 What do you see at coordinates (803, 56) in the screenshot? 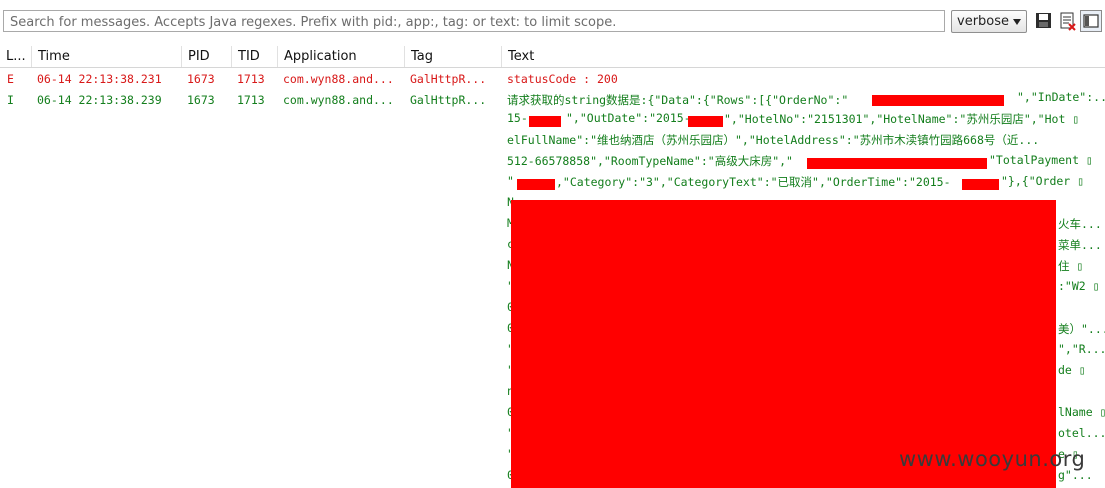
I see `column-text: Text` at bounding box center [803, 56].